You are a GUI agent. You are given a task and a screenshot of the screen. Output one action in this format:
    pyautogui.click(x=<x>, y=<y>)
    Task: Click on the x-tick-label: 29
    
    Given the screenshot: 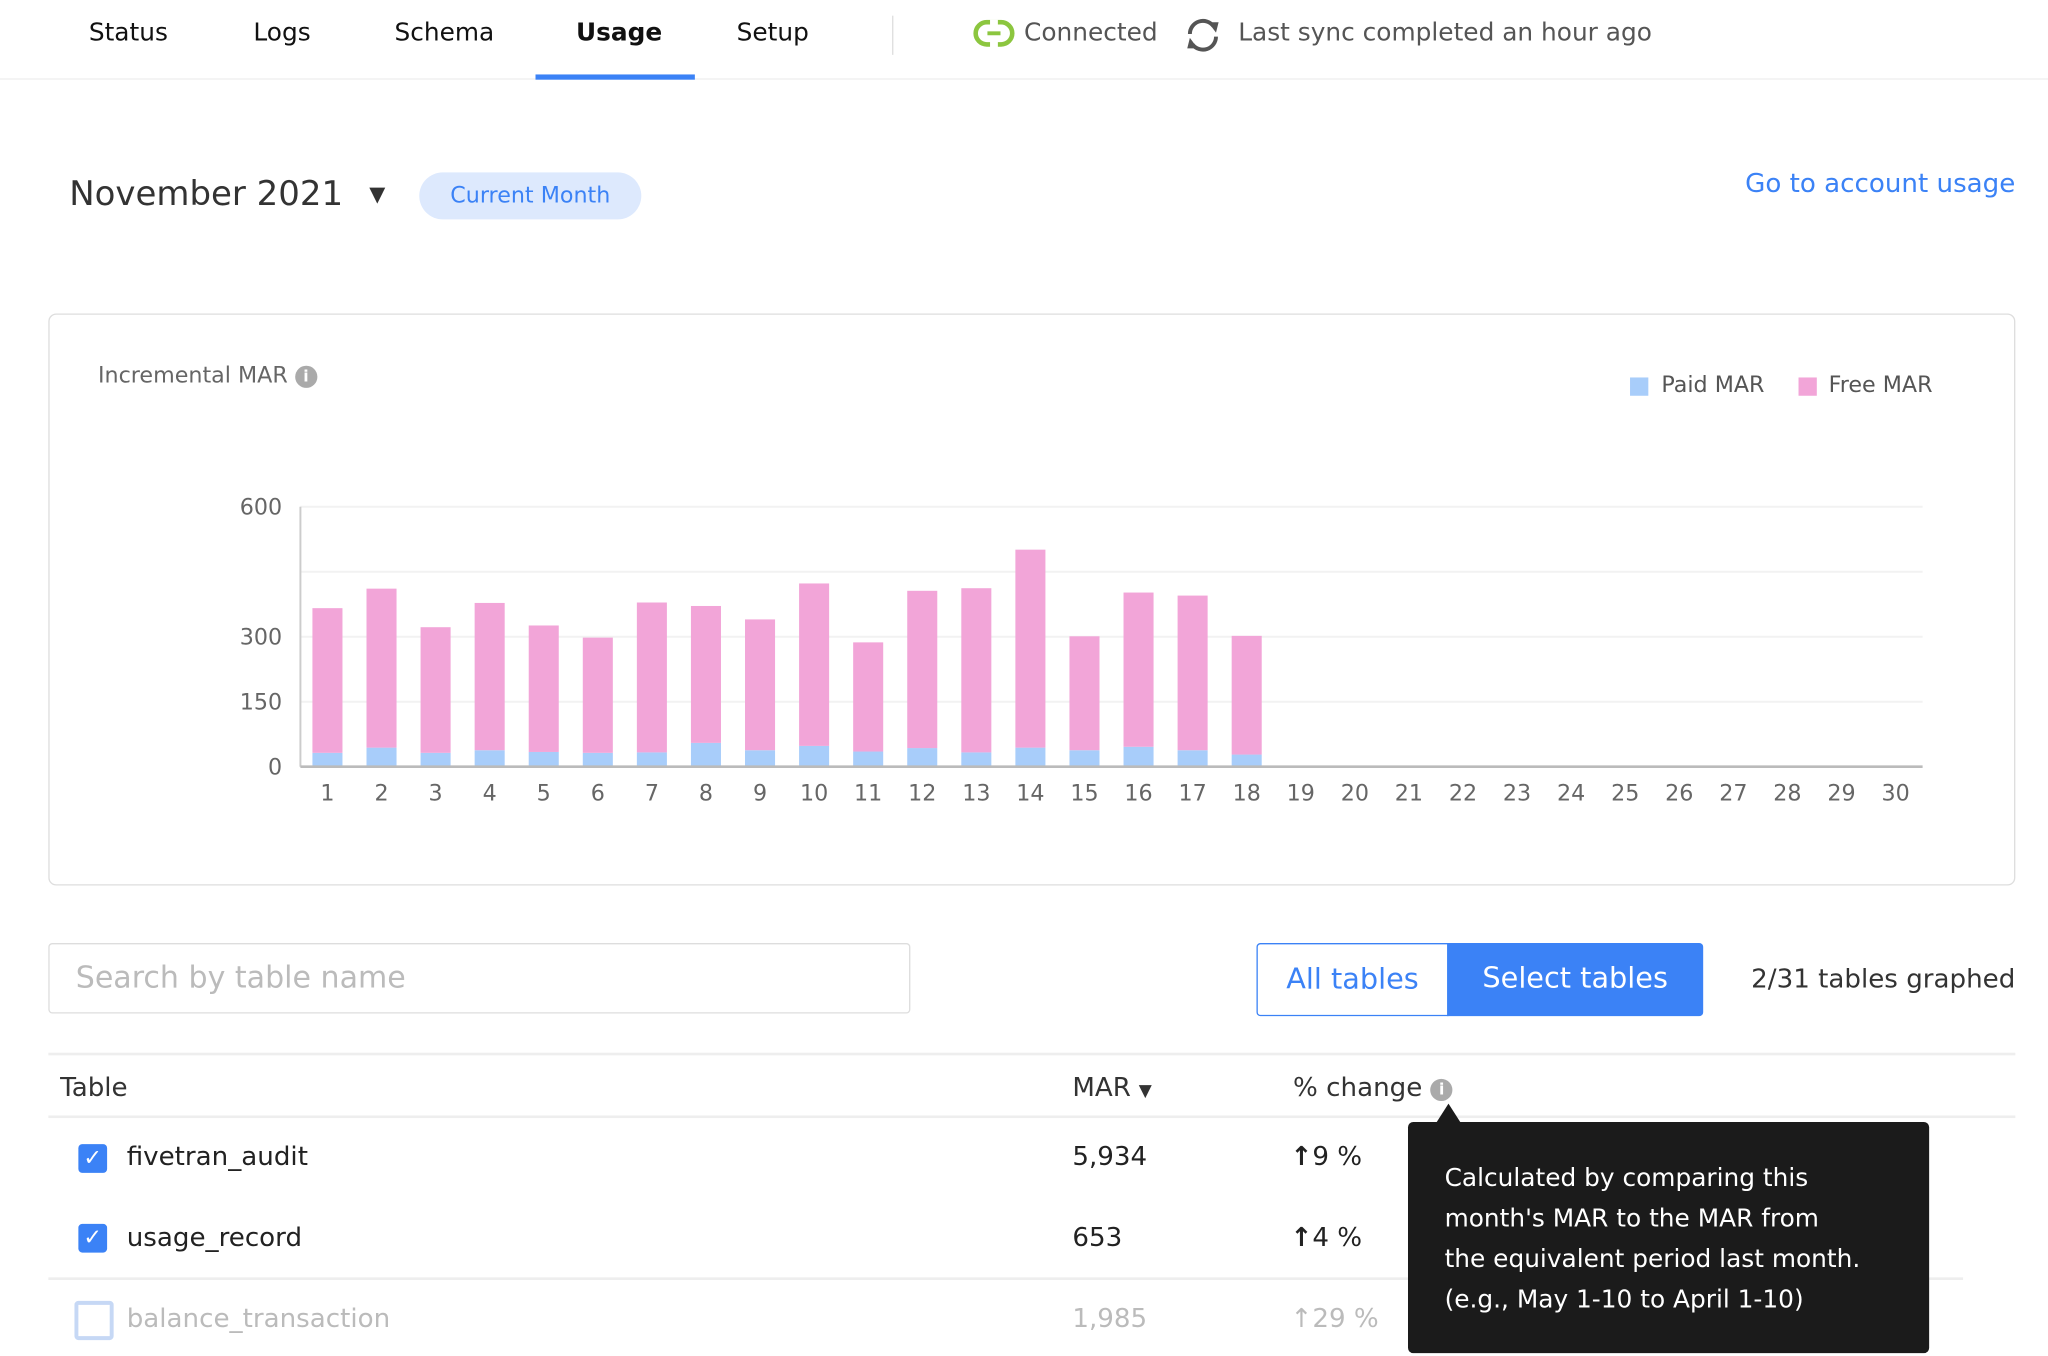 What is the action you would take?
    pyautogui.click(x=1841, y=794)
    